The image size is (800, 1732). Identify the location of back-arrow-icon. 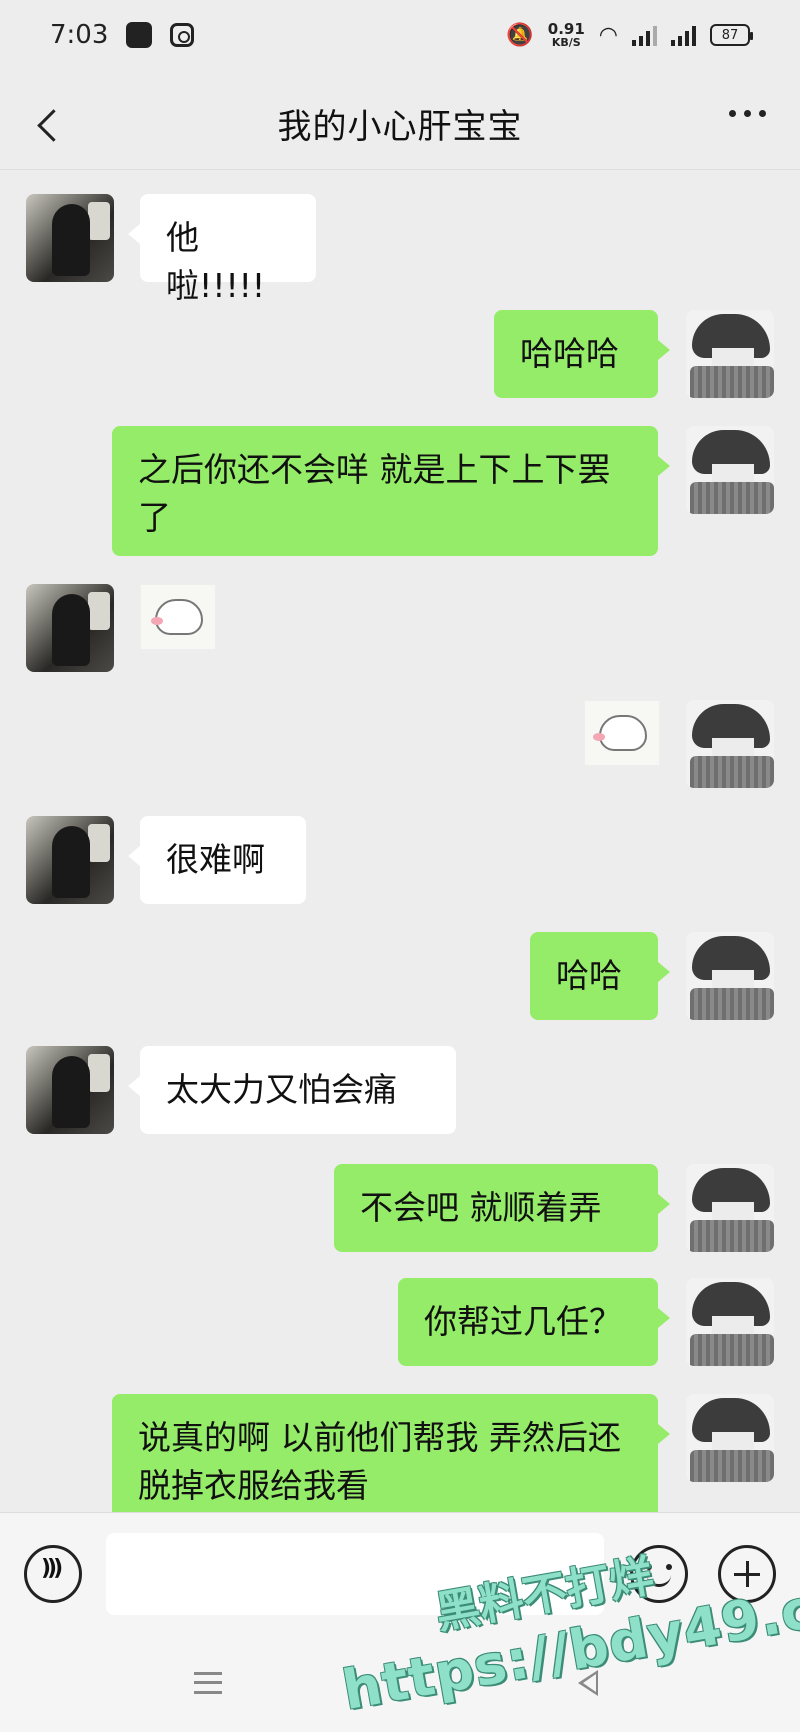
(50, 124).